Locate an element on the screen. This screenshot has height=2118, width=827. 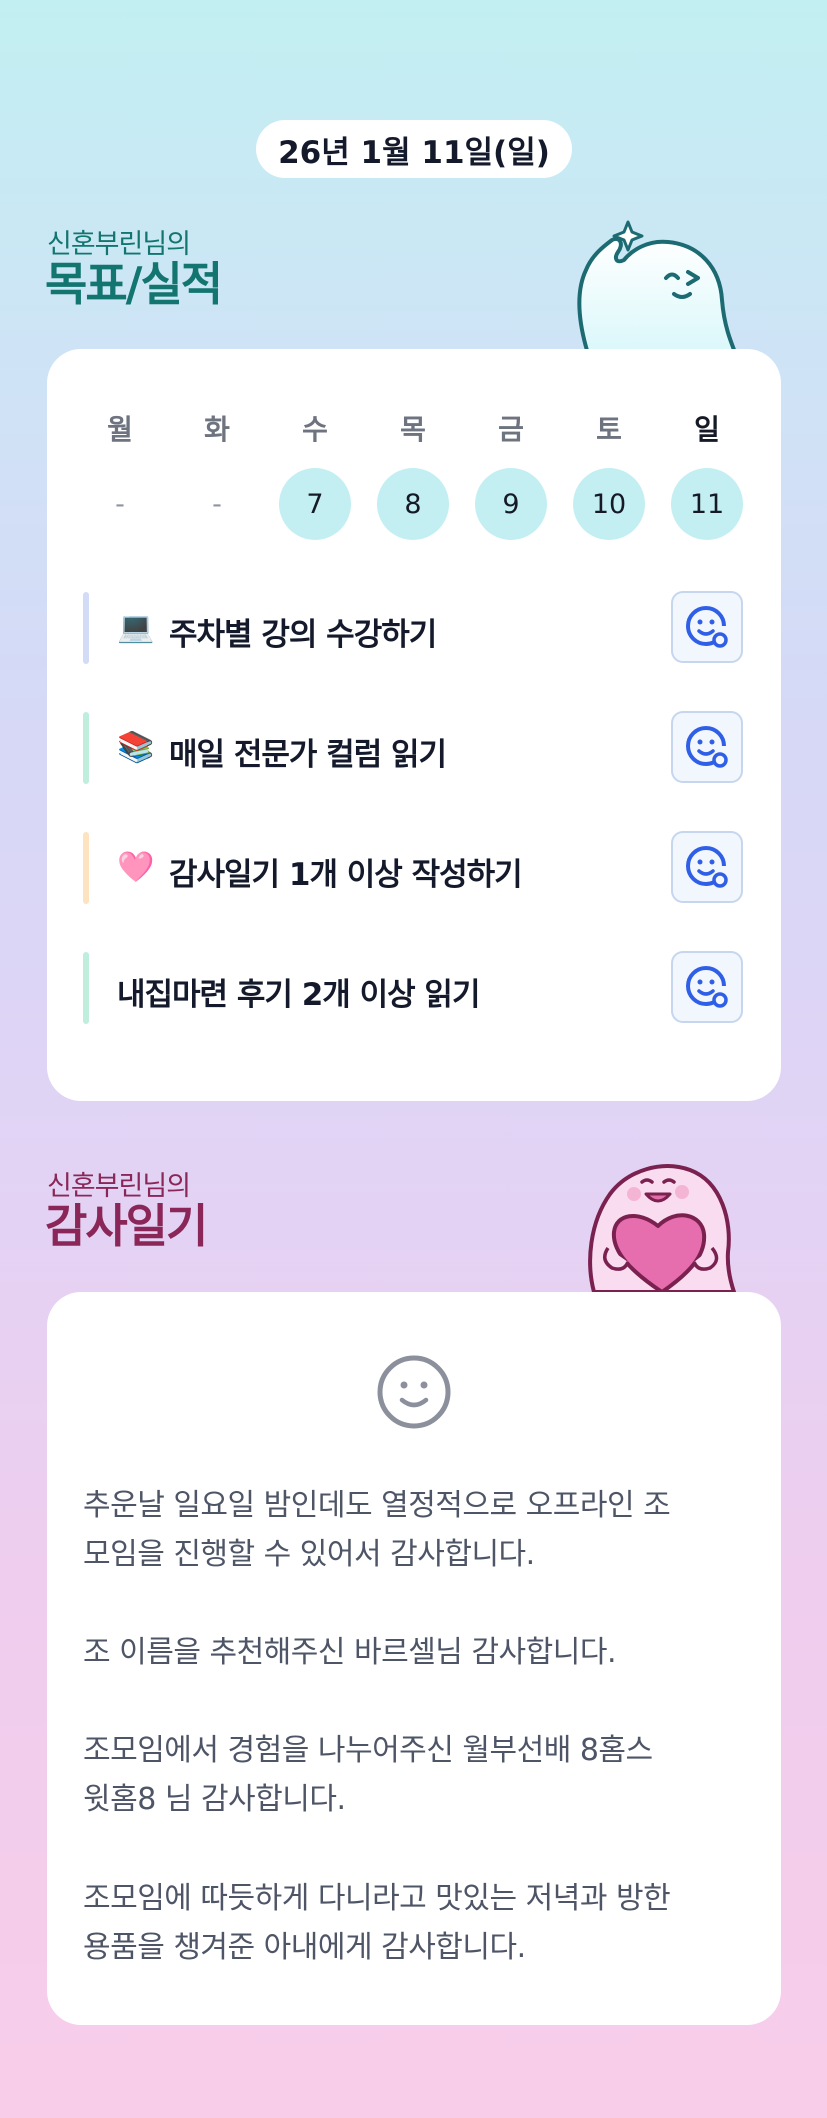
heart-mascot-icon is located at coordinates (662, 1228).